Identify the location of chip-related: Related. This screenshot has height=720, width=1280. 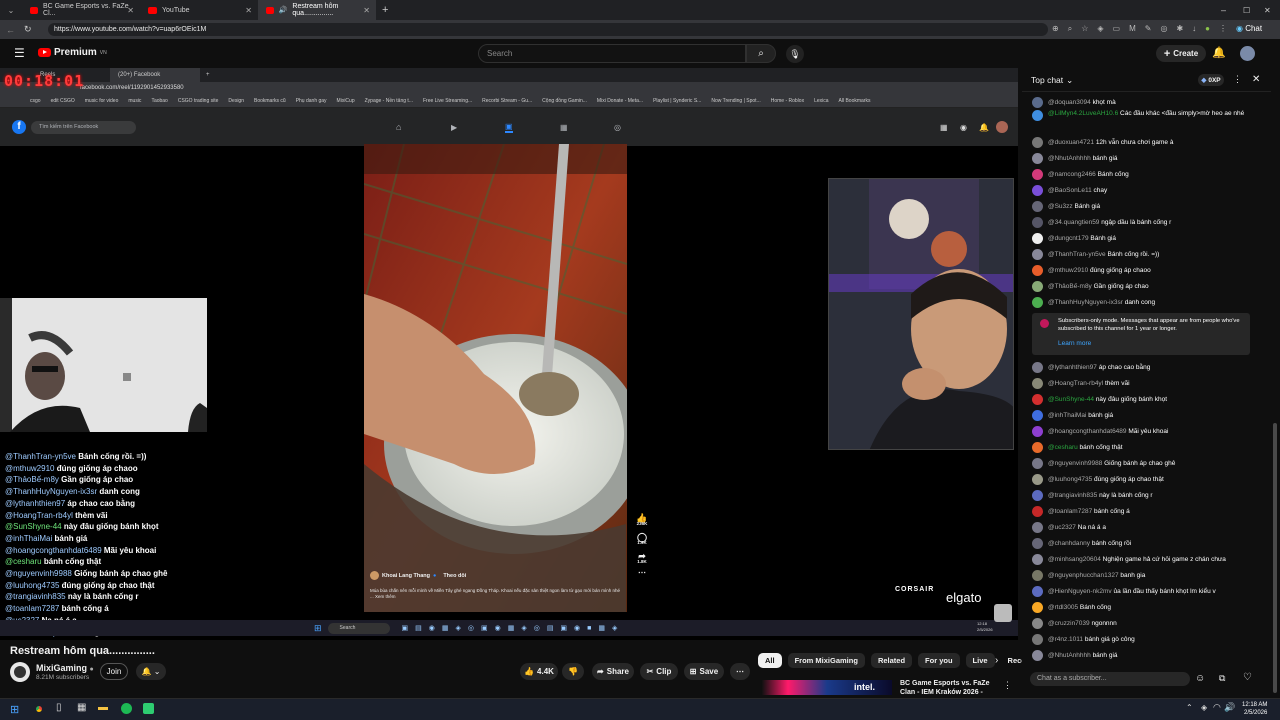
(891, 660).